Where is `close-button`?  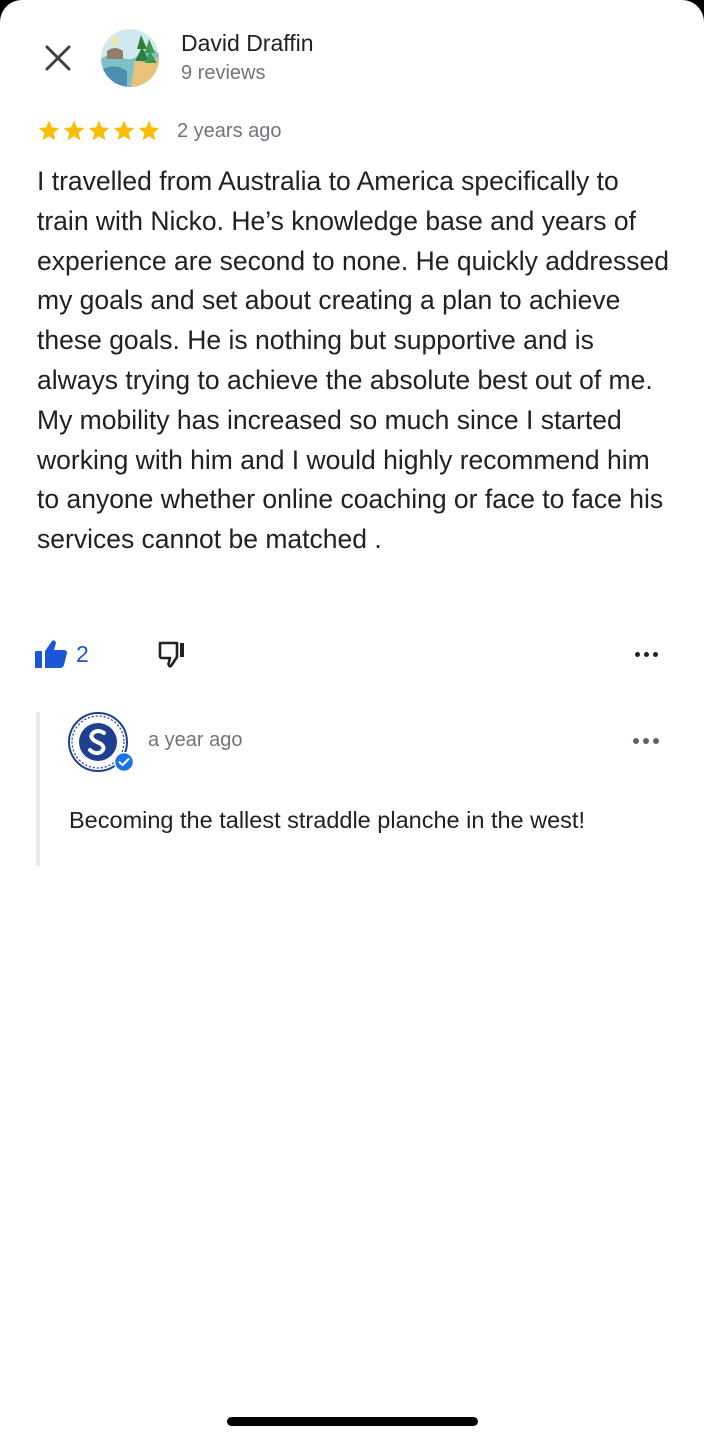
close-button is located at coordinates (58, 58).